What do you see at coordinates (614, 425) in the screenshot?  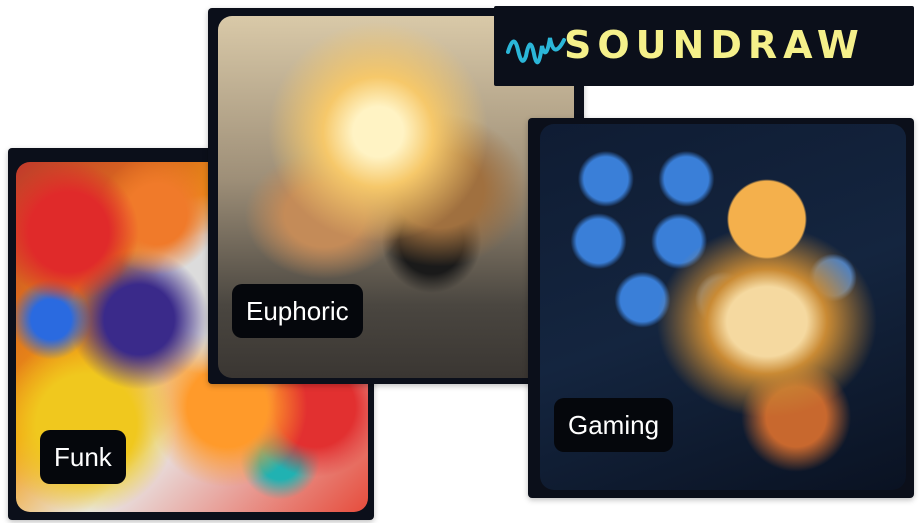 I see `genre-label-gaming: Gaming` at bounding box center [614, 425].